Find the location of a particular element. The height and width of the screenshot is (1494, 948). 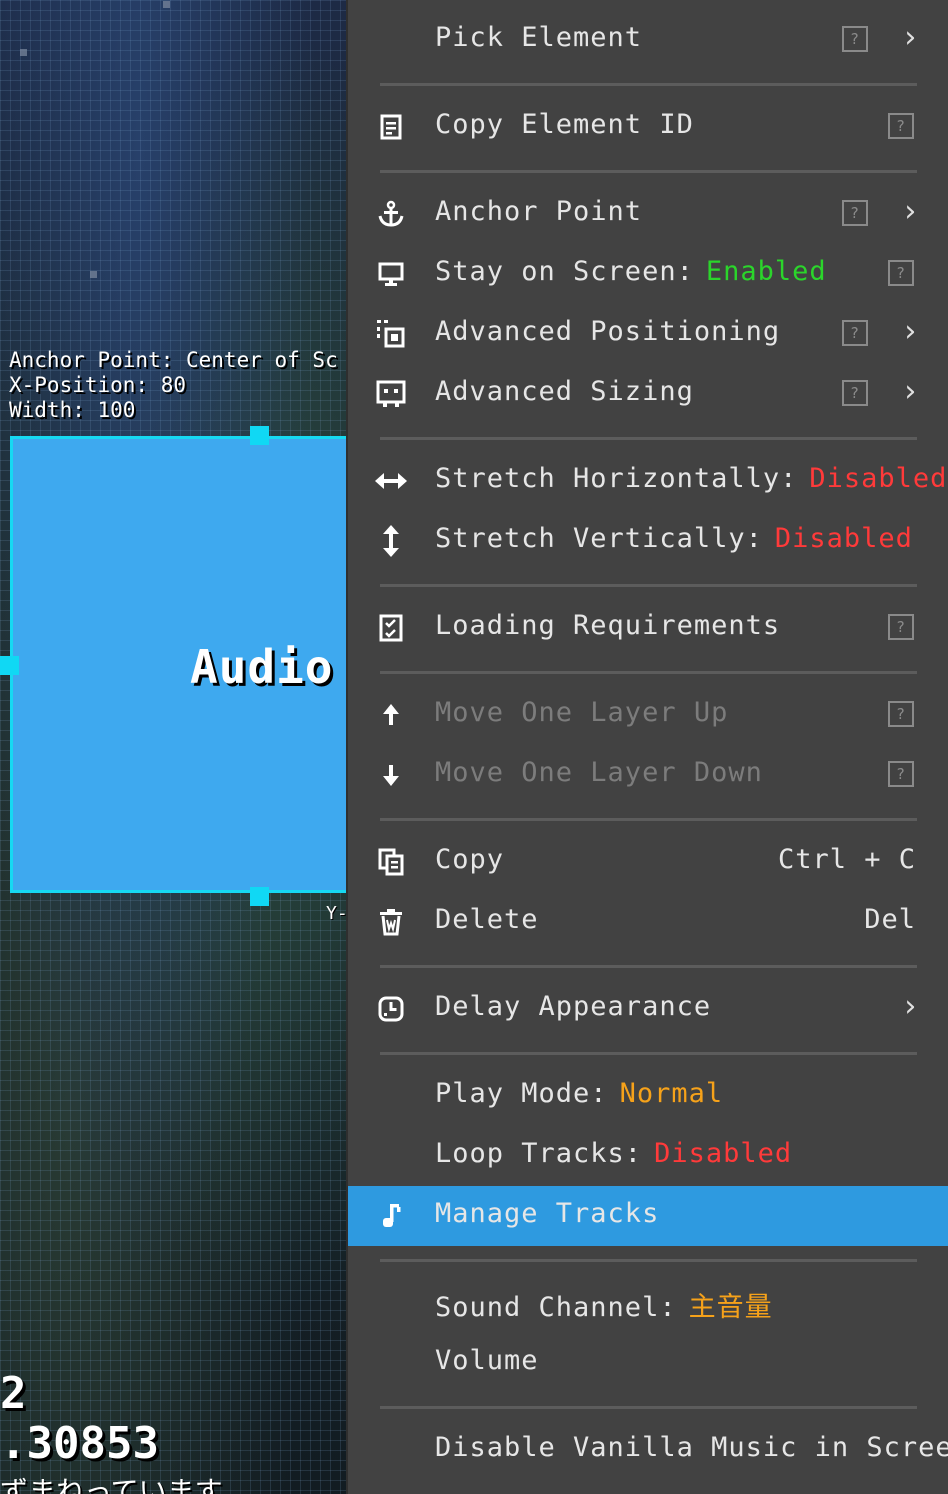

menu-item-stay-on-screen: Stay on Screen: Enabled ? is located at coordinates (648, 274).